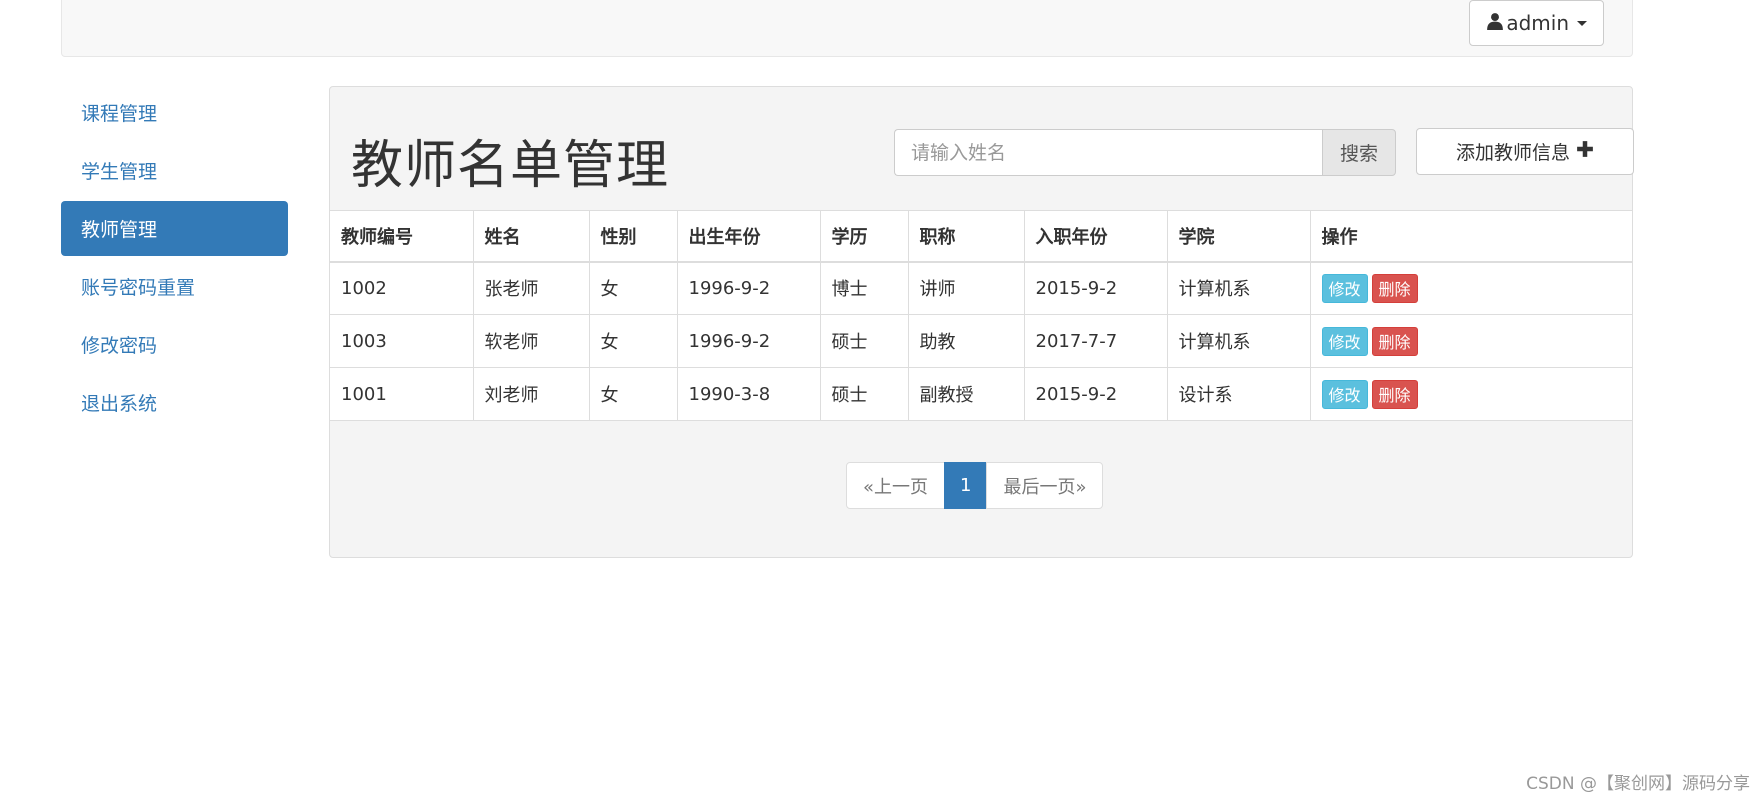 This screenshot has width=1758, height=808. What do you see at coordinates (847, 28) in the screenshot?
I see `top-navbar: admin` at bounding box center [847, 28].